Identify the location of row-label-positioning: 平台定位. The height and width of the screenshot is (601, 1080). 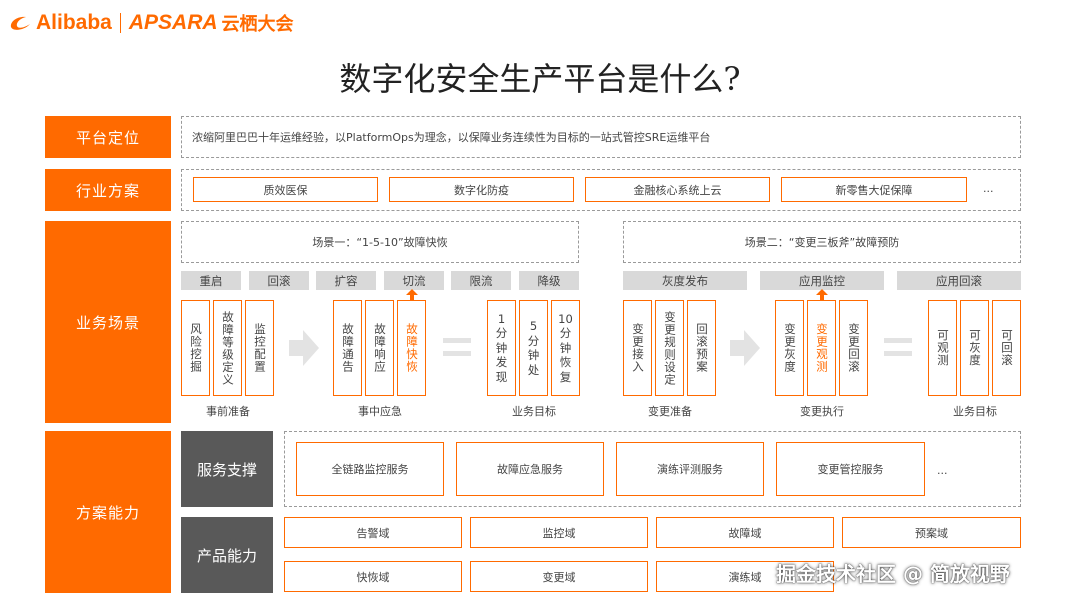
(108, 137).